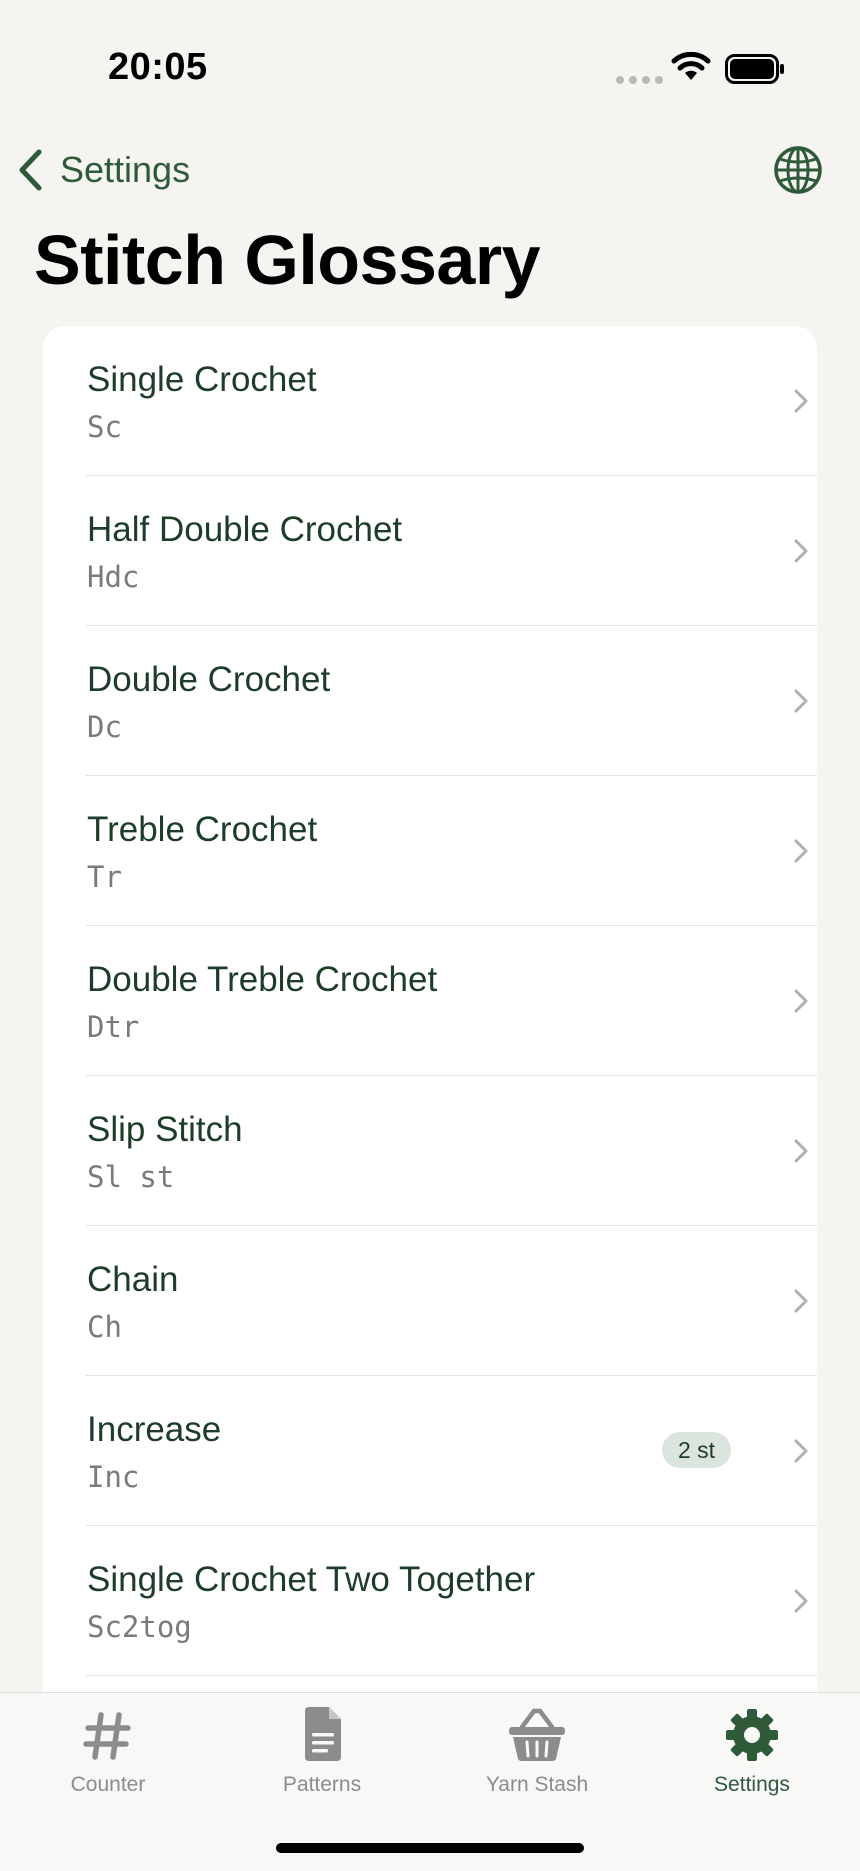 This screenshot has width=860, height=1871. What do you see at coordinates (113, 1477) in the screenshot?
I see `stitch-abbreviation: Inc` at bounding box center [113, 1477].